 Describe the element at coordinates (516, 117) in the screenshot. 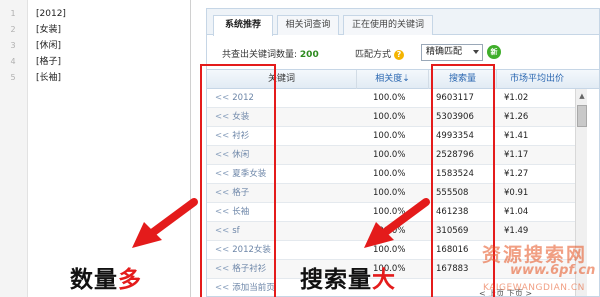

I see `avg-price-cell: ¥1.26` at that location.